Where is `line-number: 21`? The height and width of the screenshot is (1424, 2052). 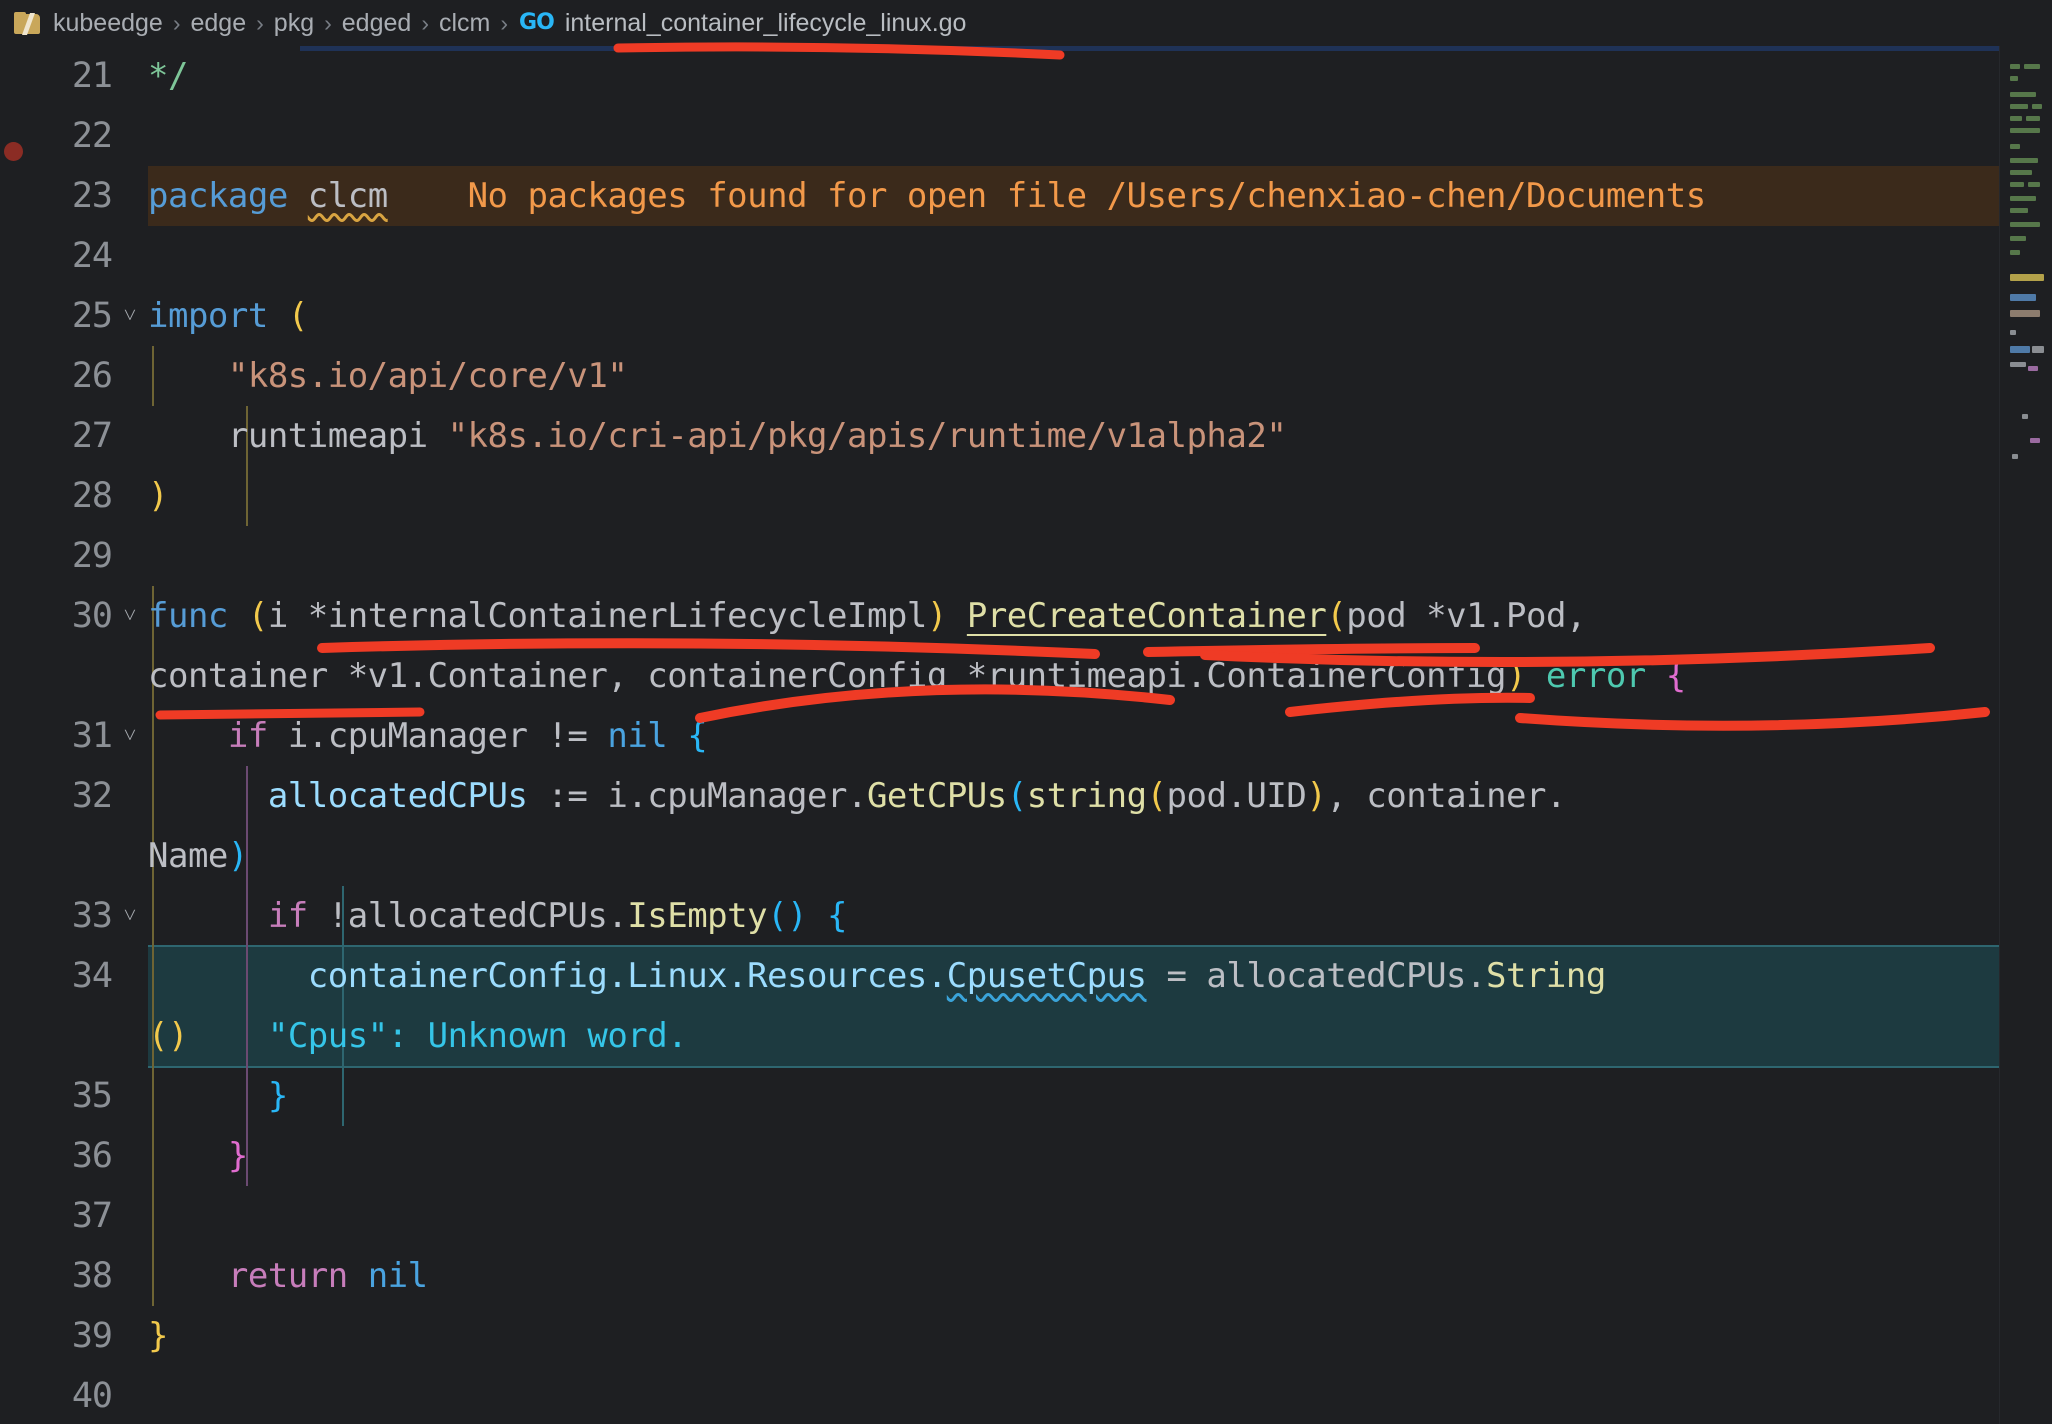 line-number: 21 is located at coordinates (92, 76).